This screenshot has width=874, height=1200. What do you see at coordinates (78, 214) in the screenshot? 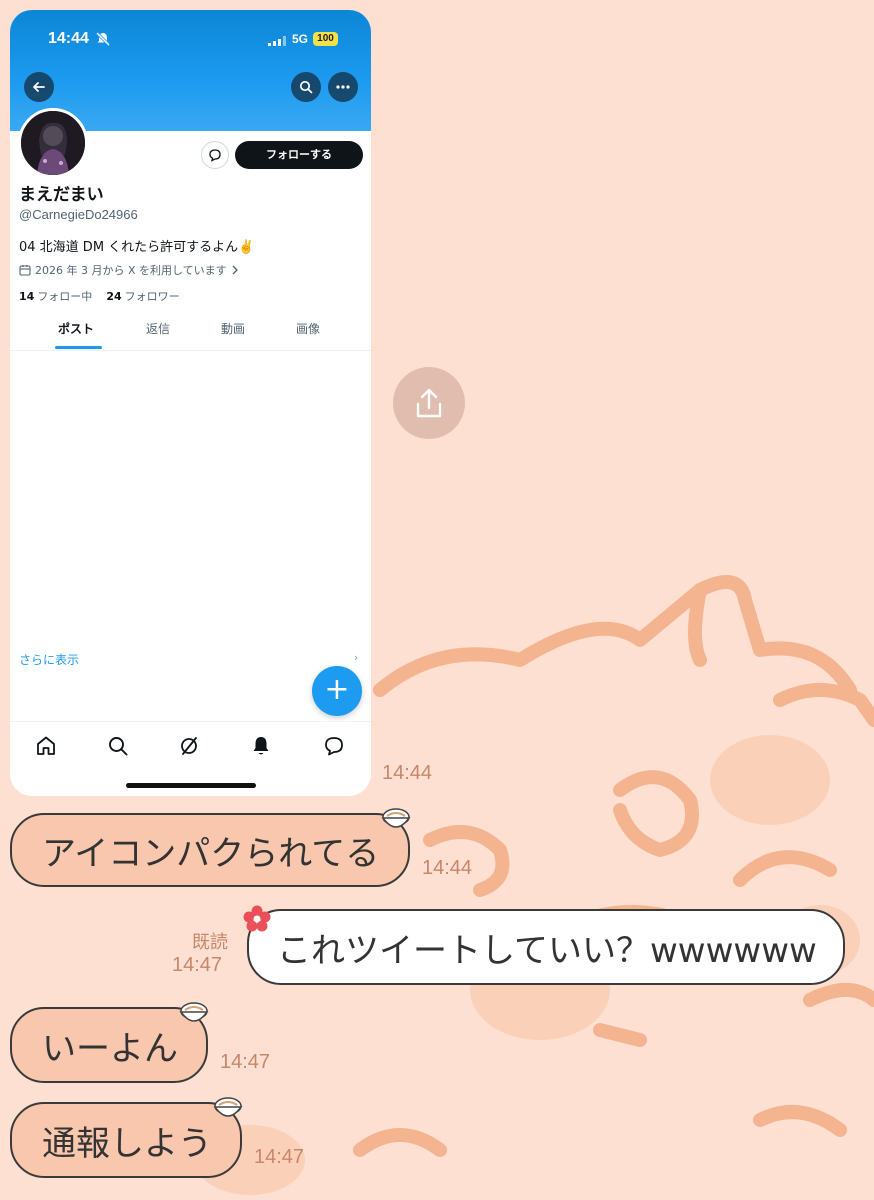
I see `user-handle: @CarnegieDo24966` at bounding box center [78, 214].